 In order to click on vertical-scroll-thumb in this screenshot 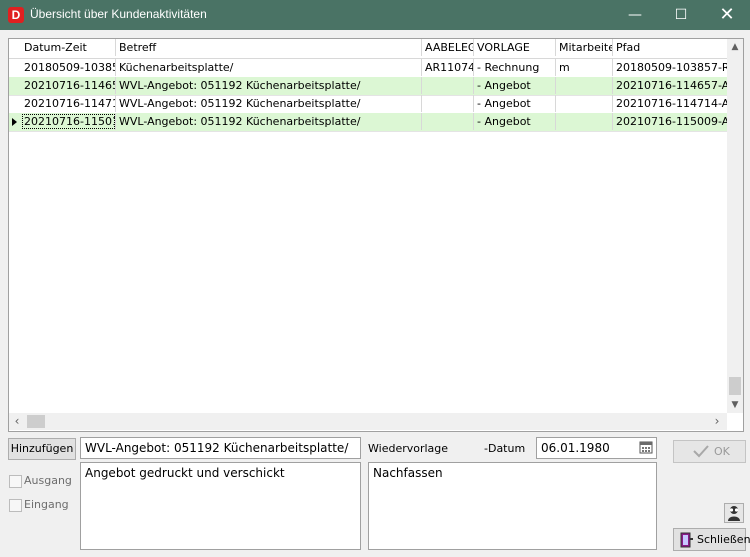, I will do `click(735, 386)`.